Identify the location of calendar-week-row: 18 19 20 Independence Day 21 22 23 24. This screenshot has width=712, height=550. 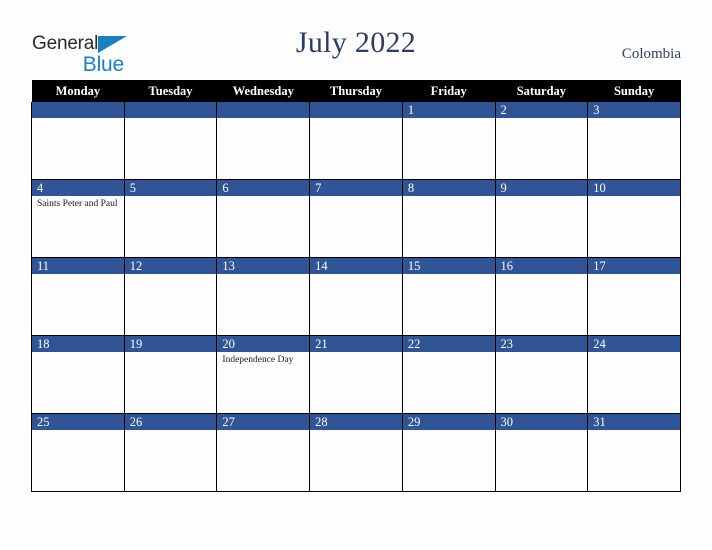
(356, 374).